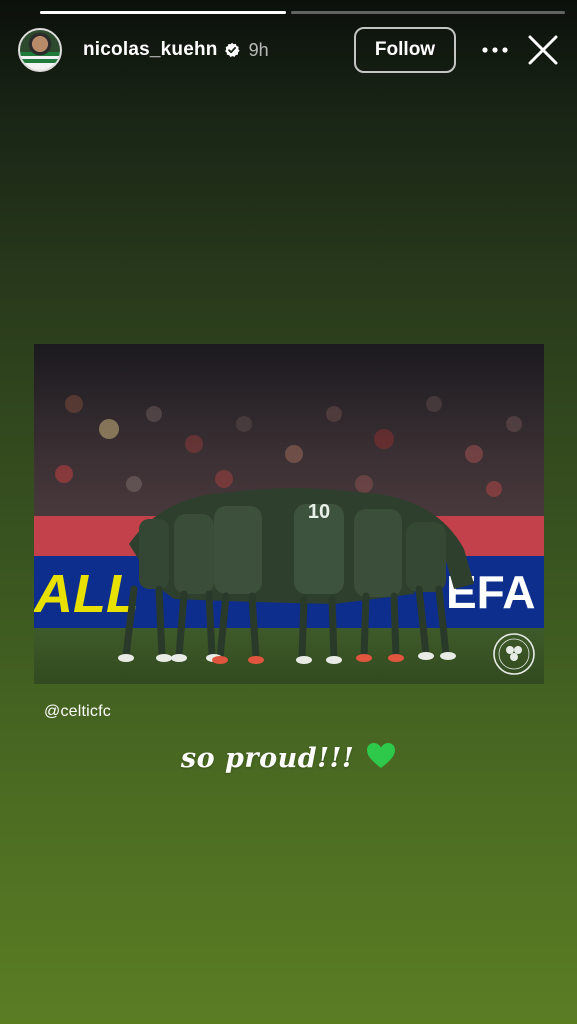 The image size is (577, 1024). What do you see at coordinates (232, 50) in the screenshot?
I see `verified-badge-icon` at bounding box center [232, 50].